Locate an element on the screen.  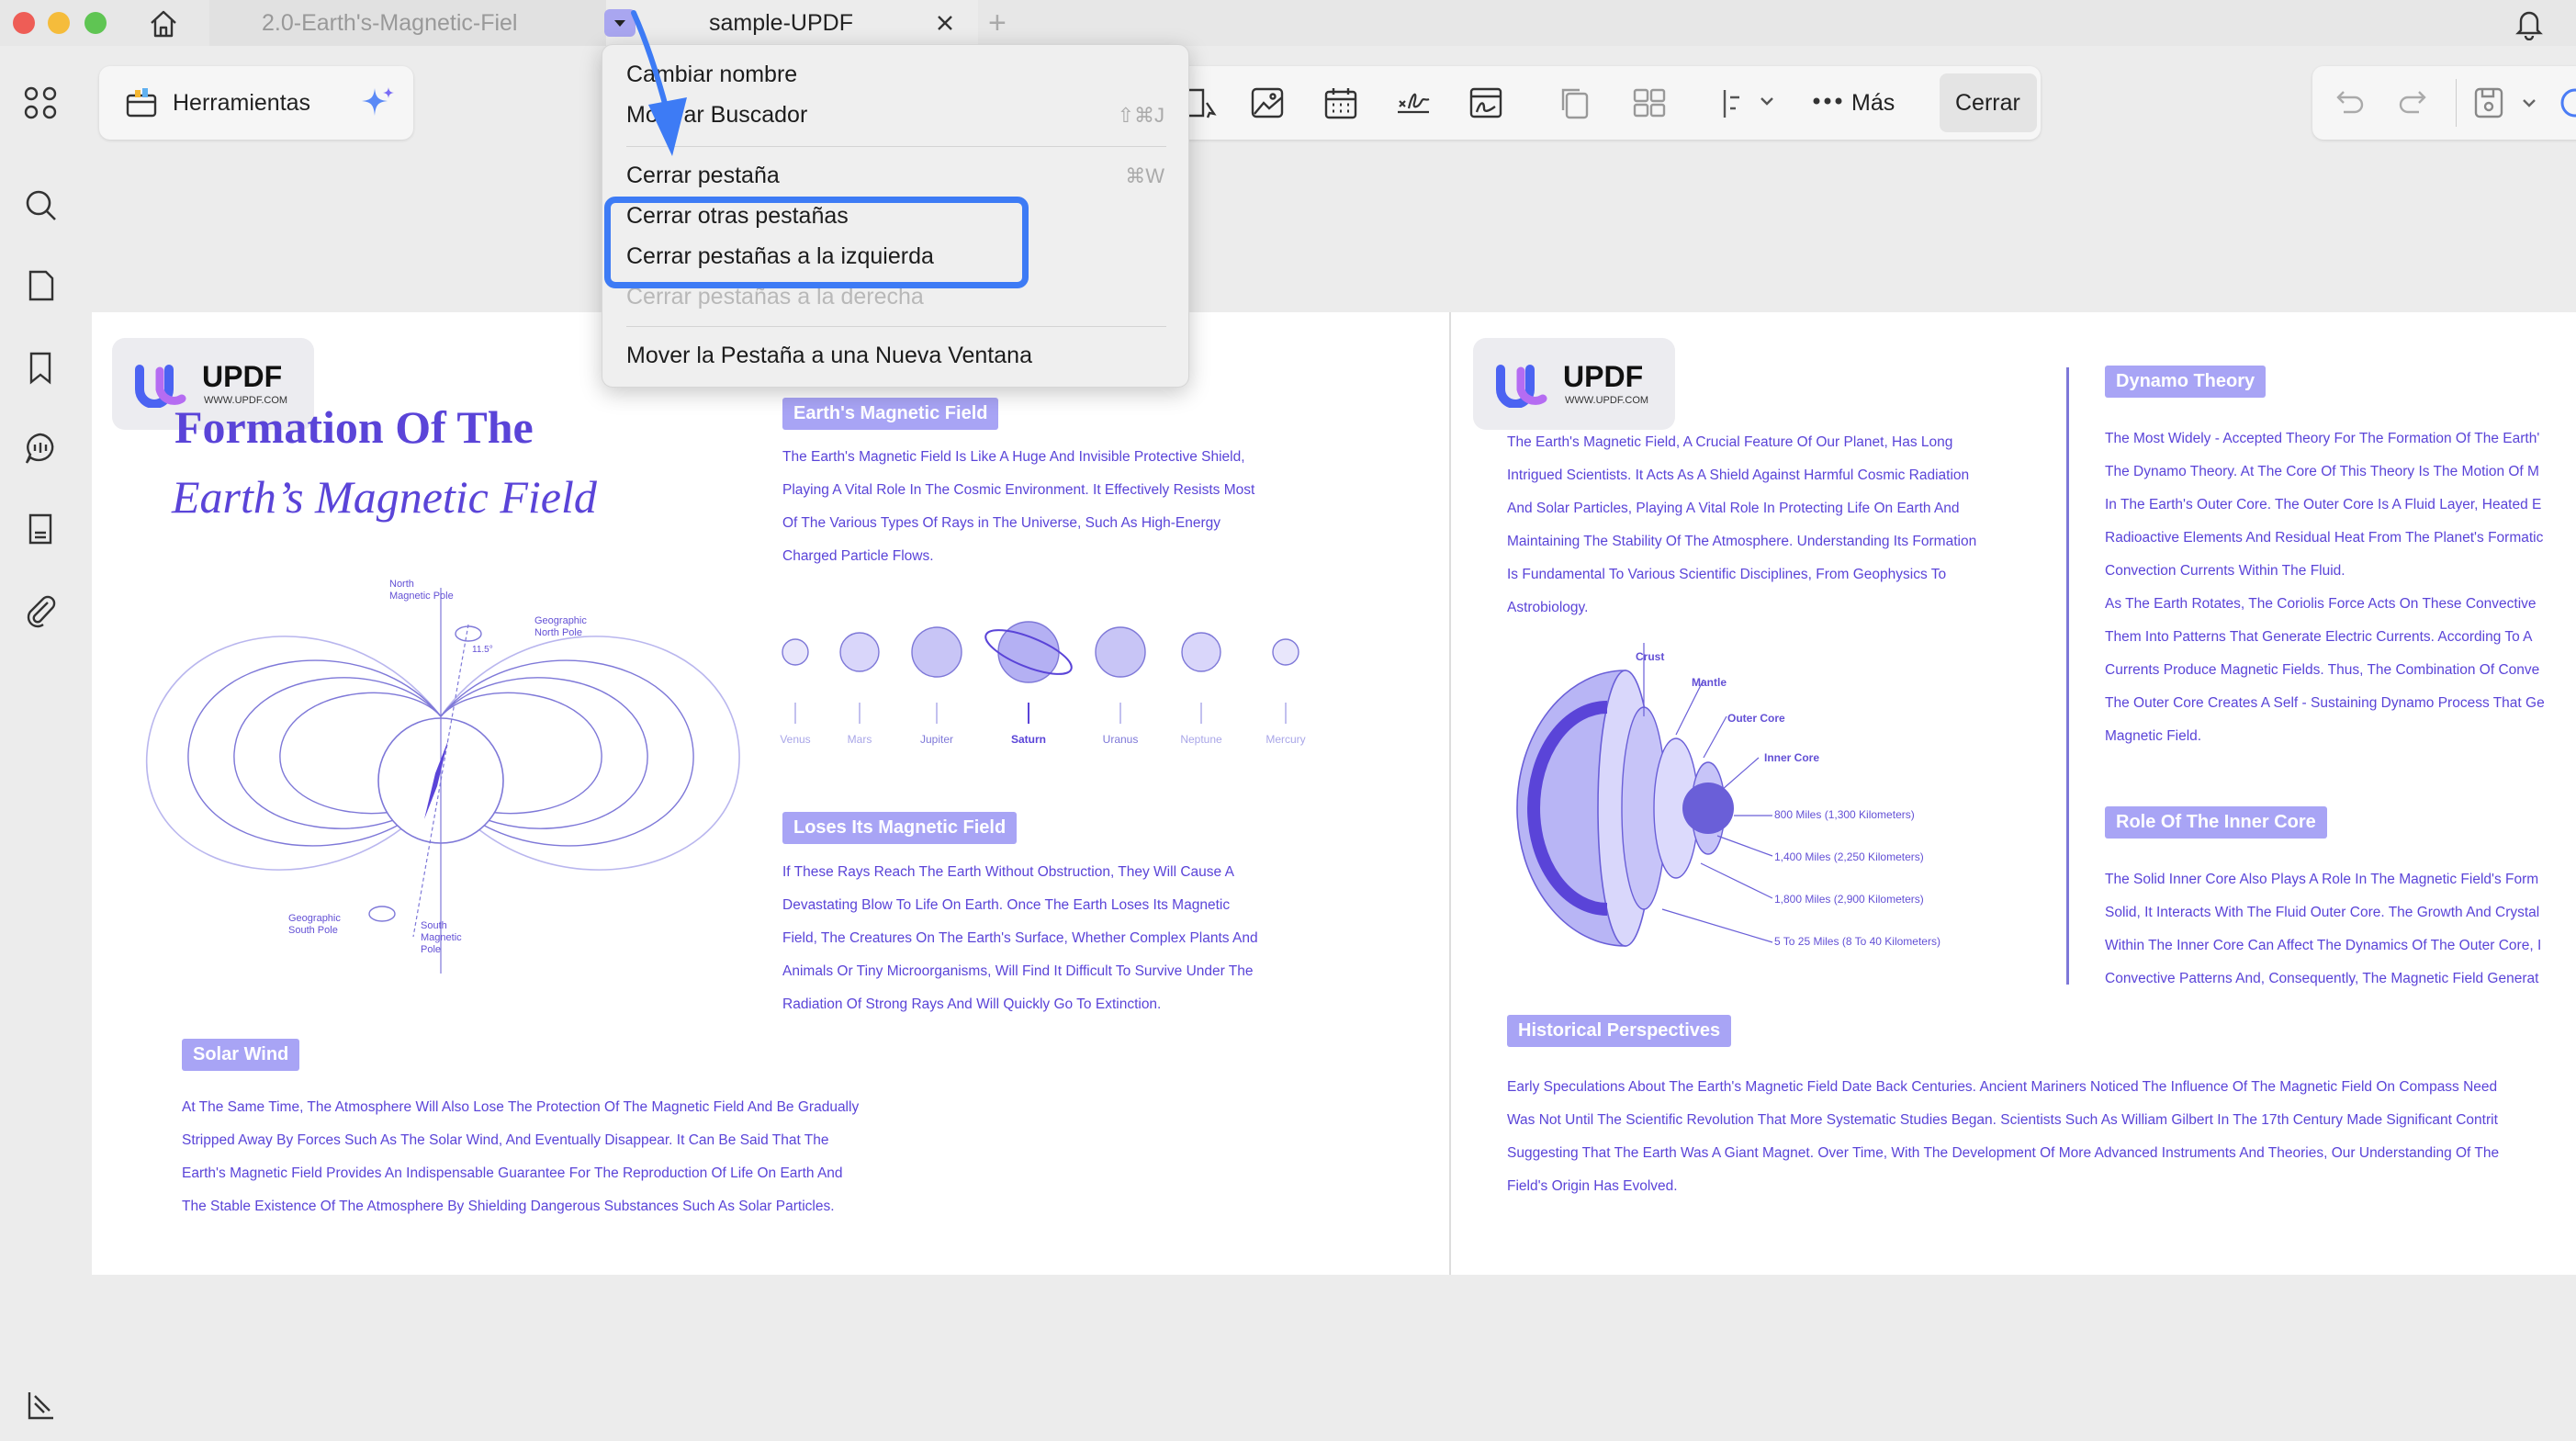
shortcut-label: ⇧⌘J is located at coordinates (1140, 115).